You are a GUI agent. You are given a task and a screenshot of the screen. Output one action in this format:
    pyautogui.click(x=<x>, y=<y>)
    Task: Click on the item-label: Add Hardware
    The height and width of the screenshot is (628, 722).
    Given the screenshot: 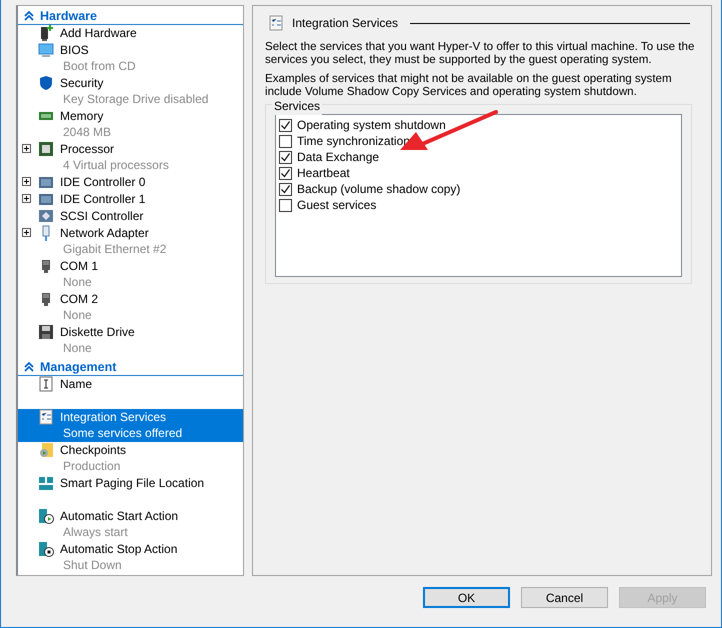 What is the action you would take?
    pyautogui.click(x=98, y=33)
    